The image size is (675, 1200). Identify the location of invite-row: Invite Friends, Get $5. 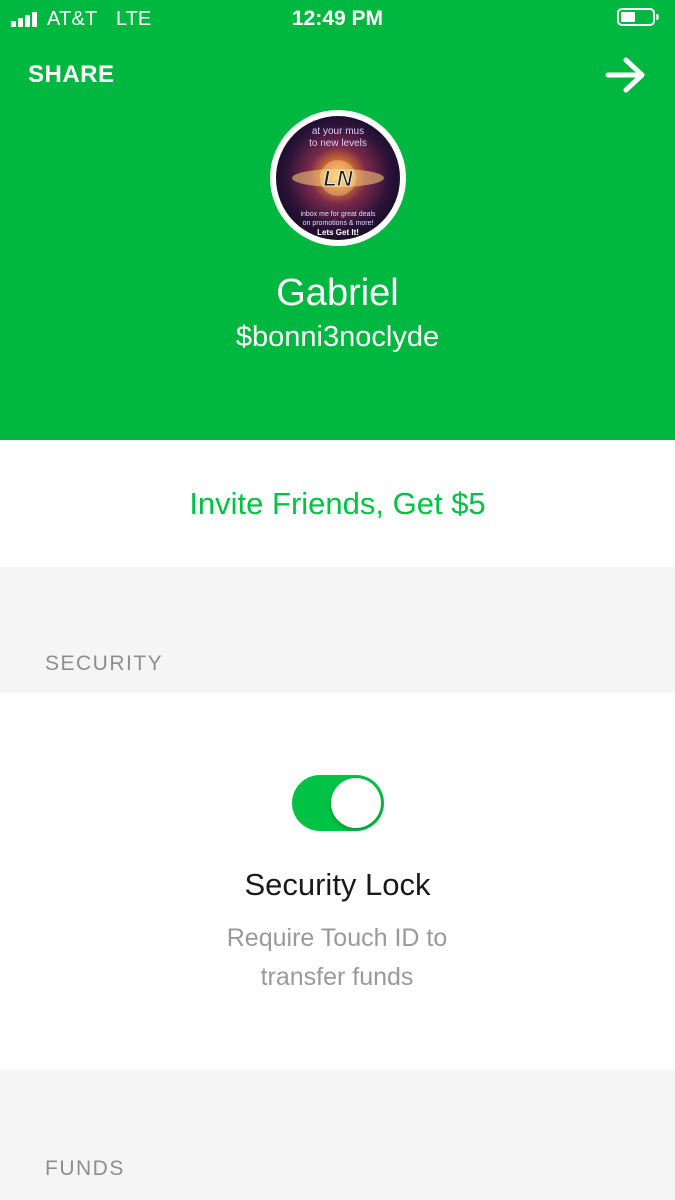
(337, 503).